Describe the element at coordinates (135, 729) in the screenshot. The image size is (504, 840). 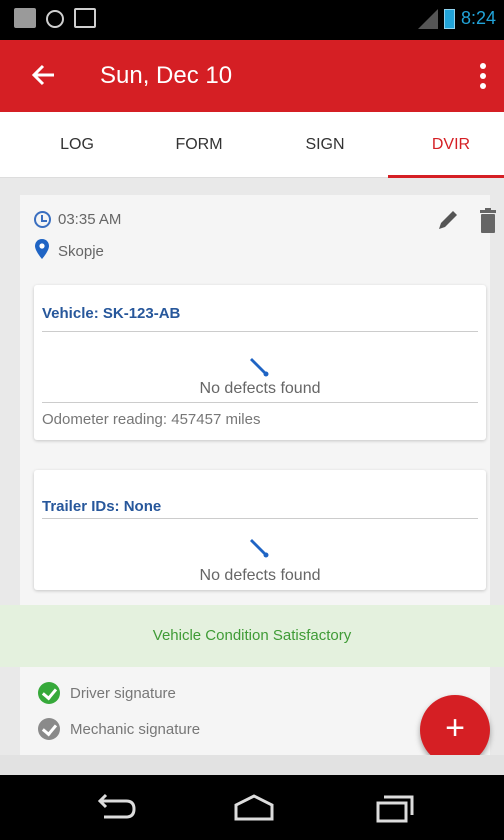
I see `mechanic-signature-label: Mechanic signature` at that location.